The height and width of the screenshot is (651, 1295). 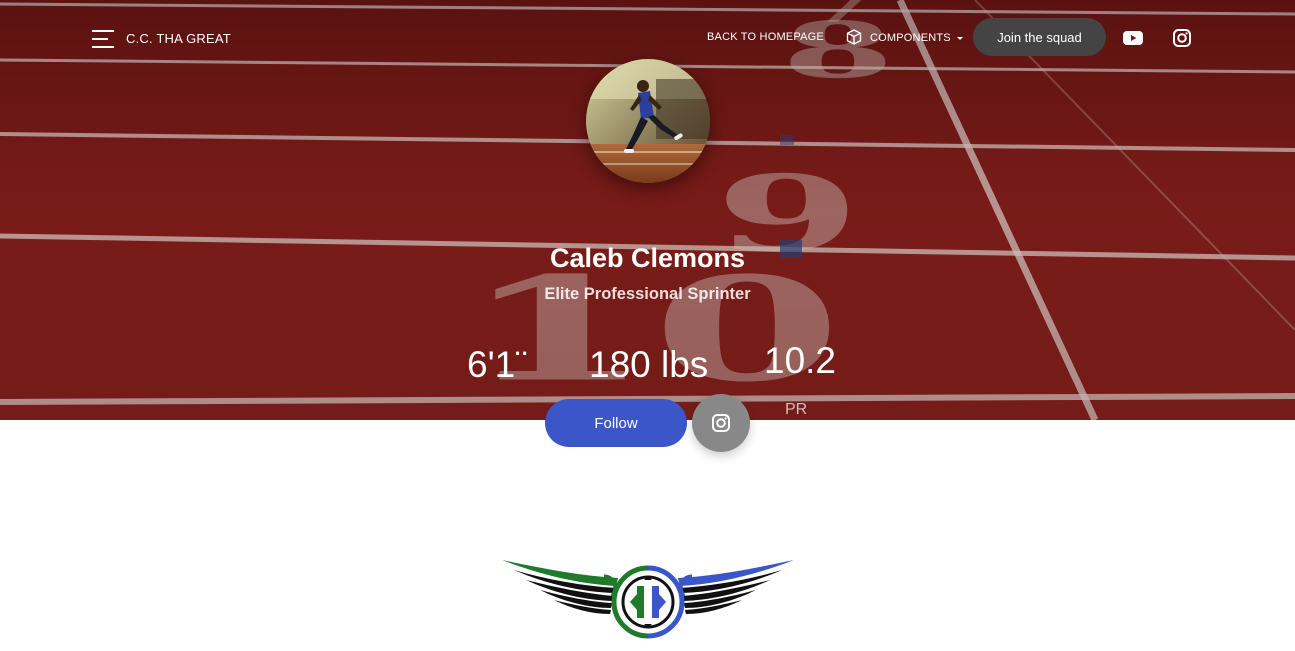 What do you see at coordinates (959, 38) in the screenshot?
I see `chevron-down-icon` at bounding box center [959, 38].